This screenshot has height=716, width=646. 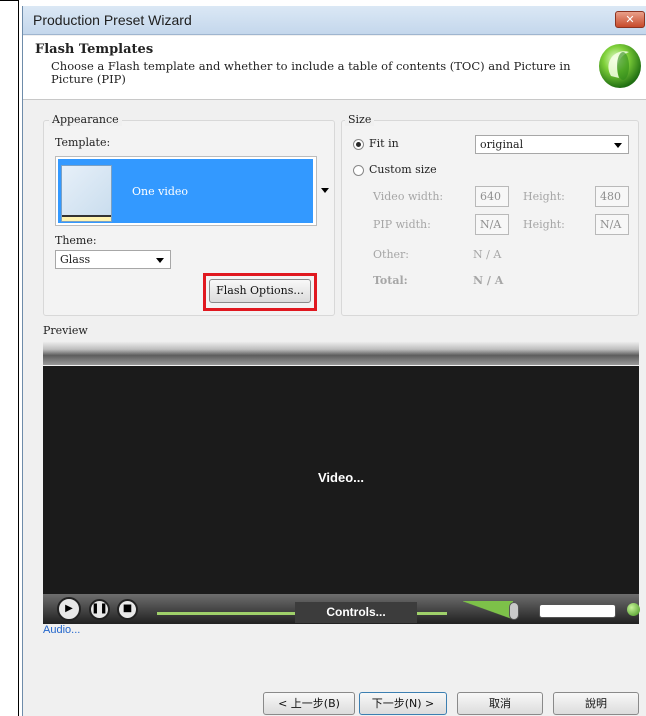 I want to click on other-value: N / A, so click(x=487, y=254).